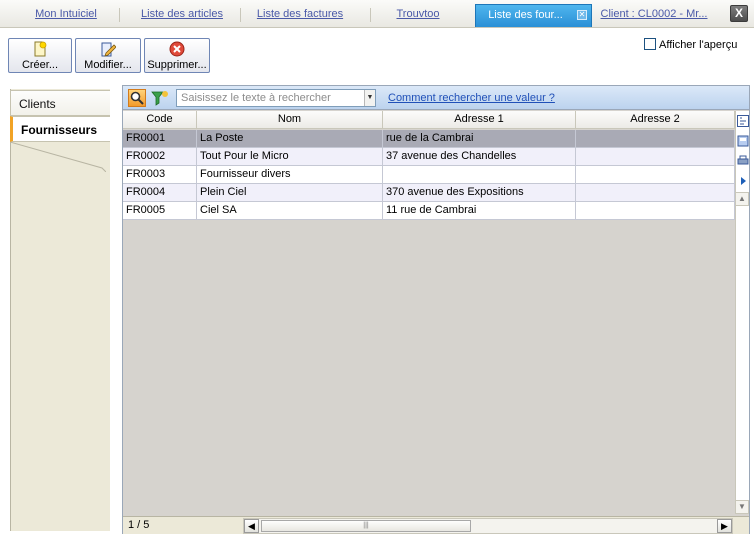 This screenshot has height=541, width=754. I want to click on column-header-adresse1: Adresse 1, so click(479, 120).